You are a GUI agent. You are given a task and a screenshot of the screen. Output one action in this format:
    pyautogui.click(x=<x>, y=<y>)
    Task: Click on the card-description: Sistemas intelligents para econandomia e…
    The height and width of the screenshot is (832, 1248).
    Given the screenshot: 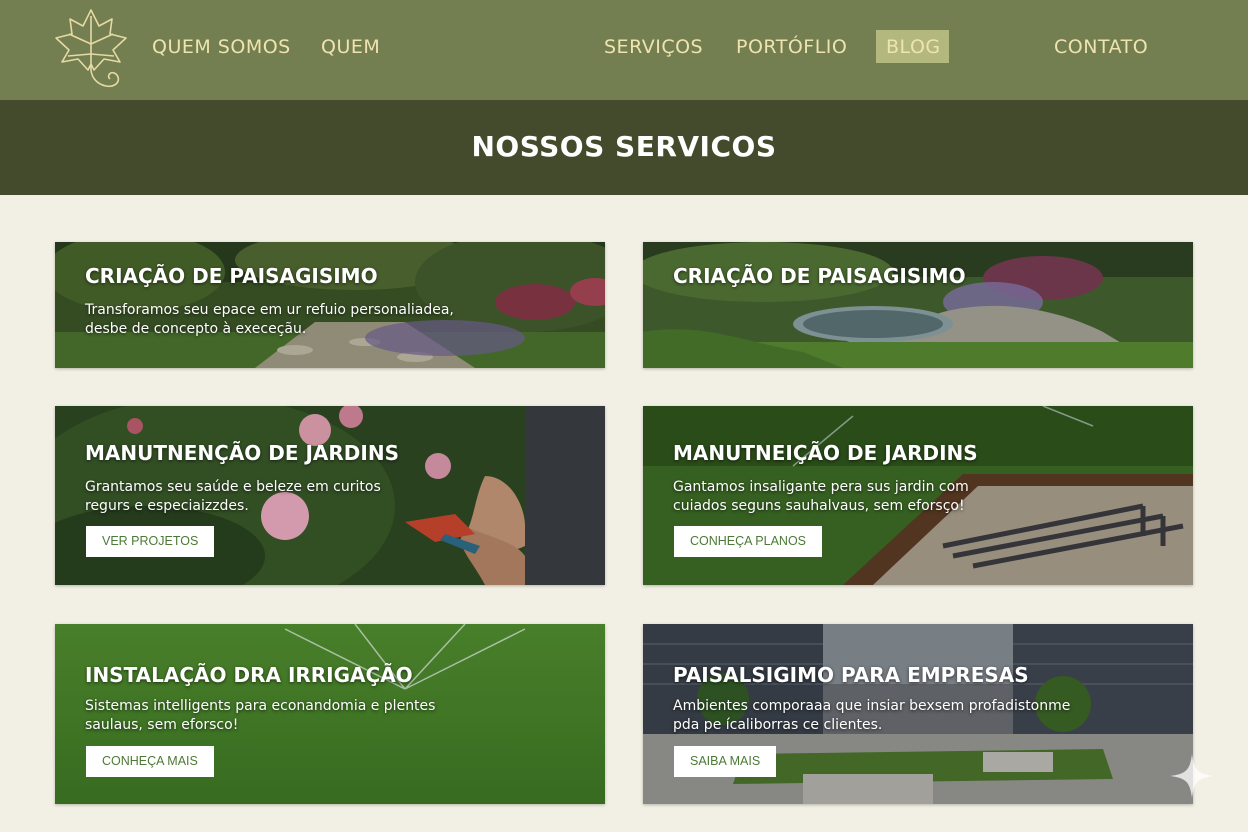 What is the action you would take?
    pyautogui.click(x=260, y=715)
    